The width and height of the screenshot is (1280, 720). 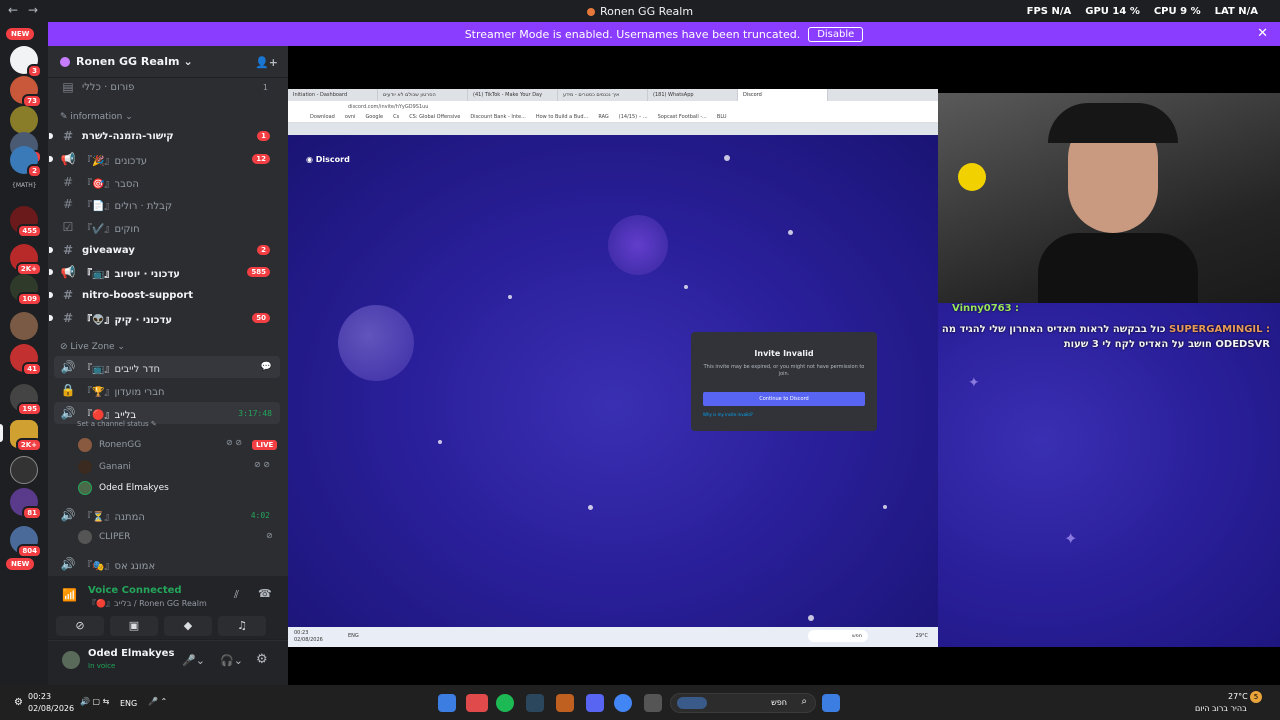 I want to click on server-icon: 195, so click(x=26, y=400).